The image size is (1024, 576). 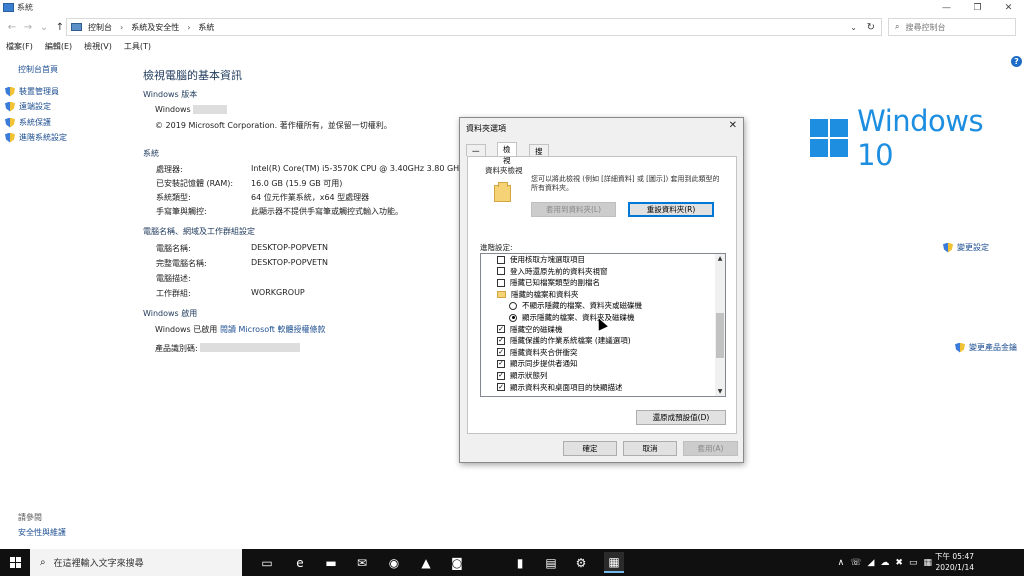 What do you see at coordinates (871, 563) in the screenshot?
I see `network-icon: ◢` at bounding box center [871, 563].